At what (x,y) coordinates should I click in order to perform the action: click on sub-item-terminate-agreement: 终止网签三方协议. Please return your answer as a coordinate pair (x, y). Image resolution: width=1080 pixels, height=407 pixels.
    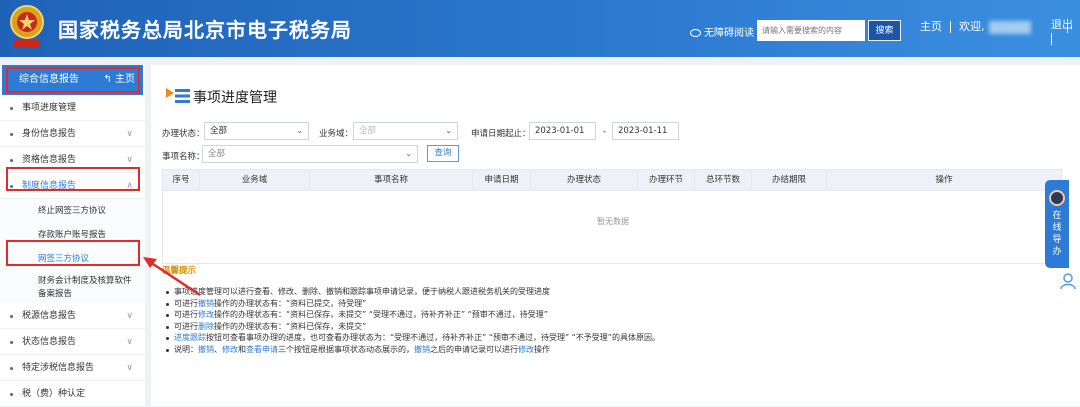
    Looking at the image, I should click on (72, 211).